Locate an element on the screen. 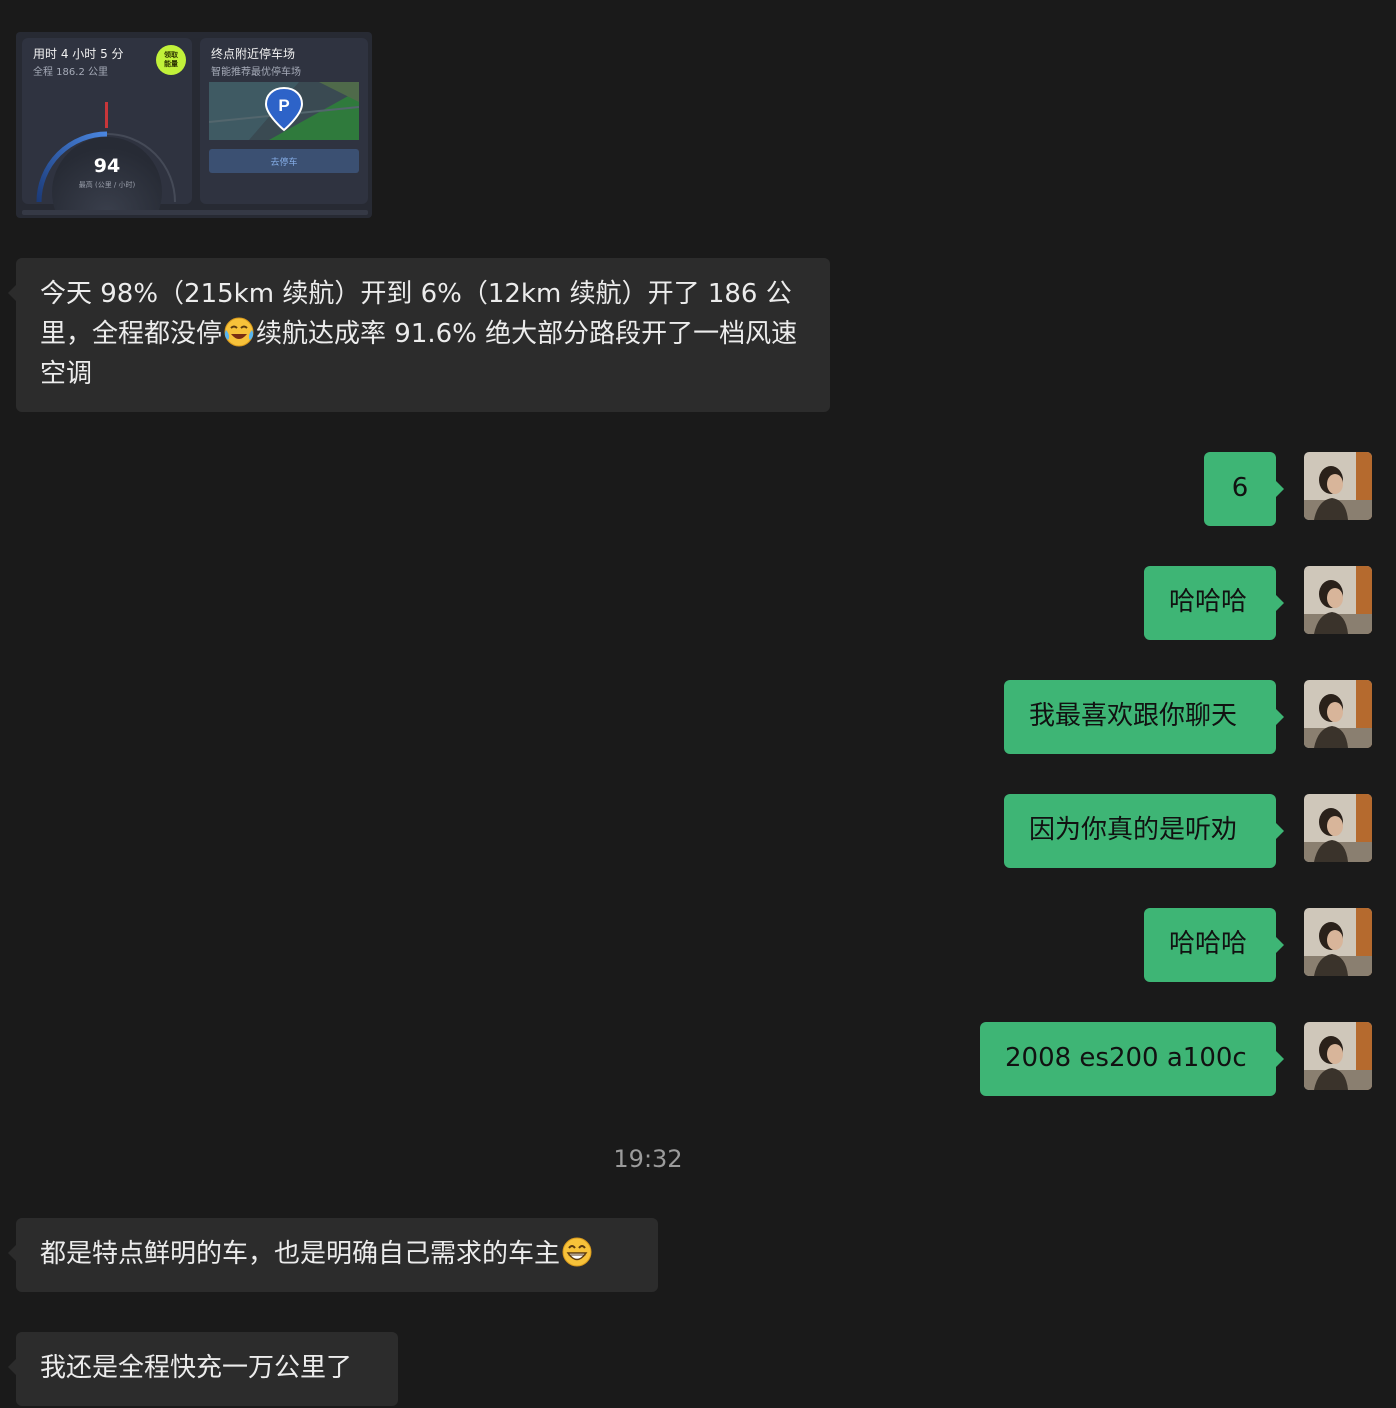  go-park-button: 去停车 is located at coordinates (284, 161).